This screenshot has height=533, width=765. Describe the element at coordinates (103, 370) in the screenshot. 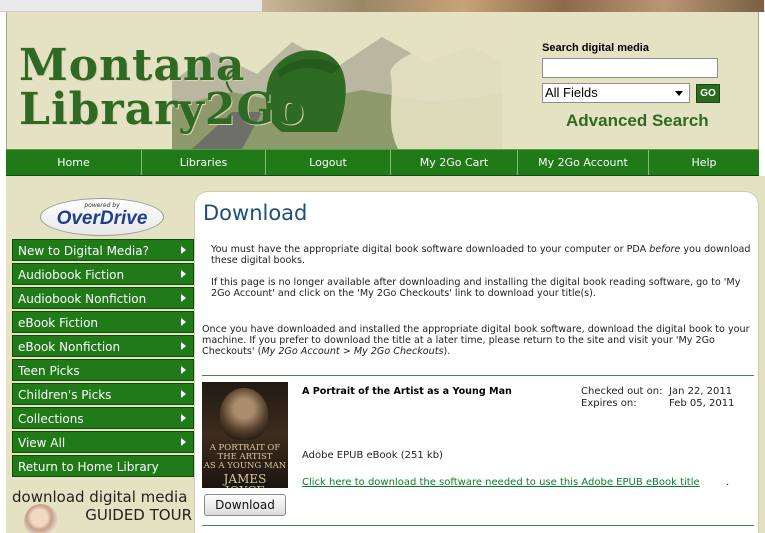

I see `sidebar-item-teen-picks: Teen Picks` at that location.